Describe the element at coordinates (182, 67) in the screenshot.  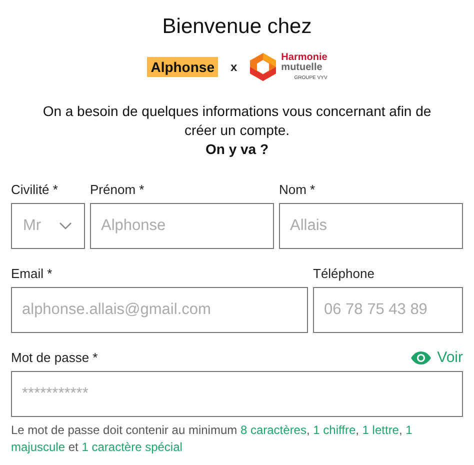
I see `alphonse-logo: Alphonse` at that location.